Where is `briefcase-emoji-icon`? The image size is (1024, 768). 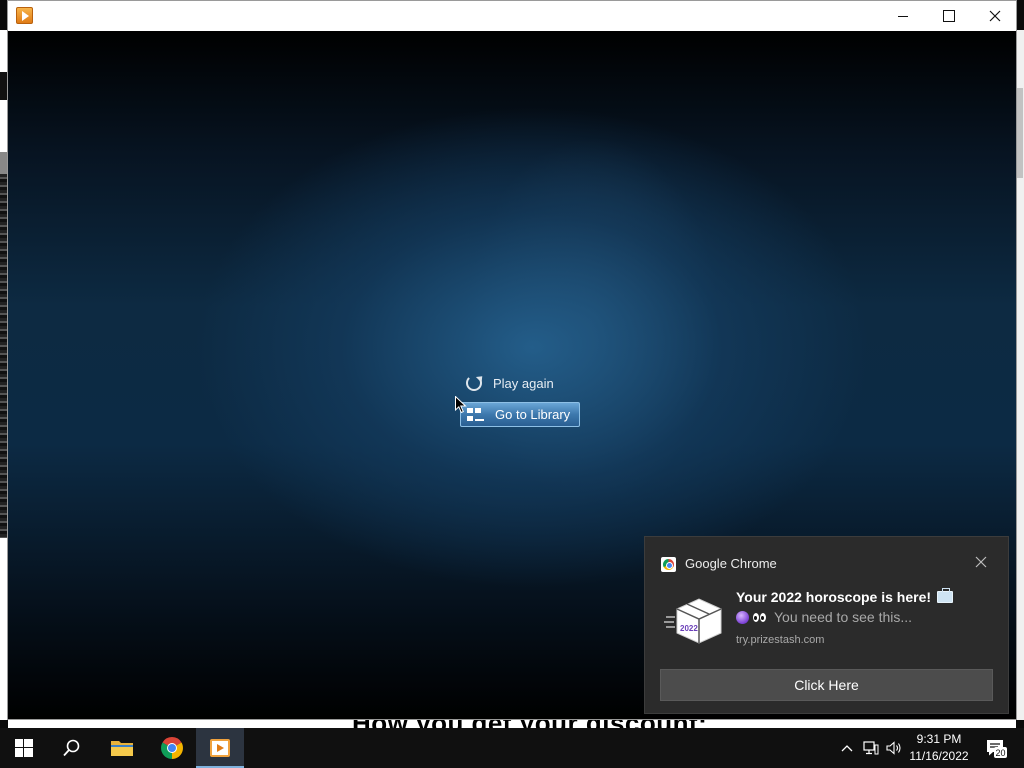 briefcase-emoji-icon is located at coordinates (945, 595).